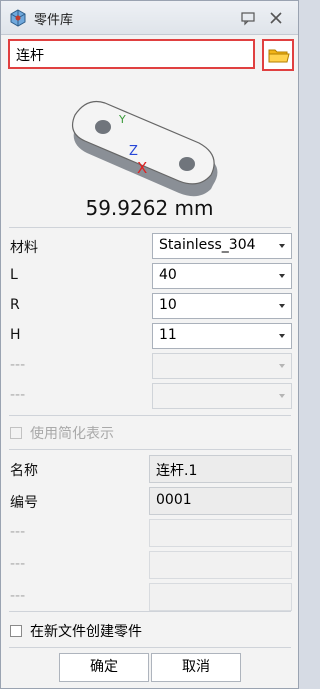  What do you see at coordinates (72, 434) in the screenshot?
I see `simplified-representation-label: 使用简化表示` at bounding box center [72, 434].